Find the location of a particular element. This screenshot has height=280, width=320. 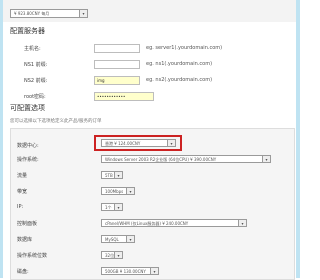

root-password-value: •••••••••••• is located at coordinates (111, 96).